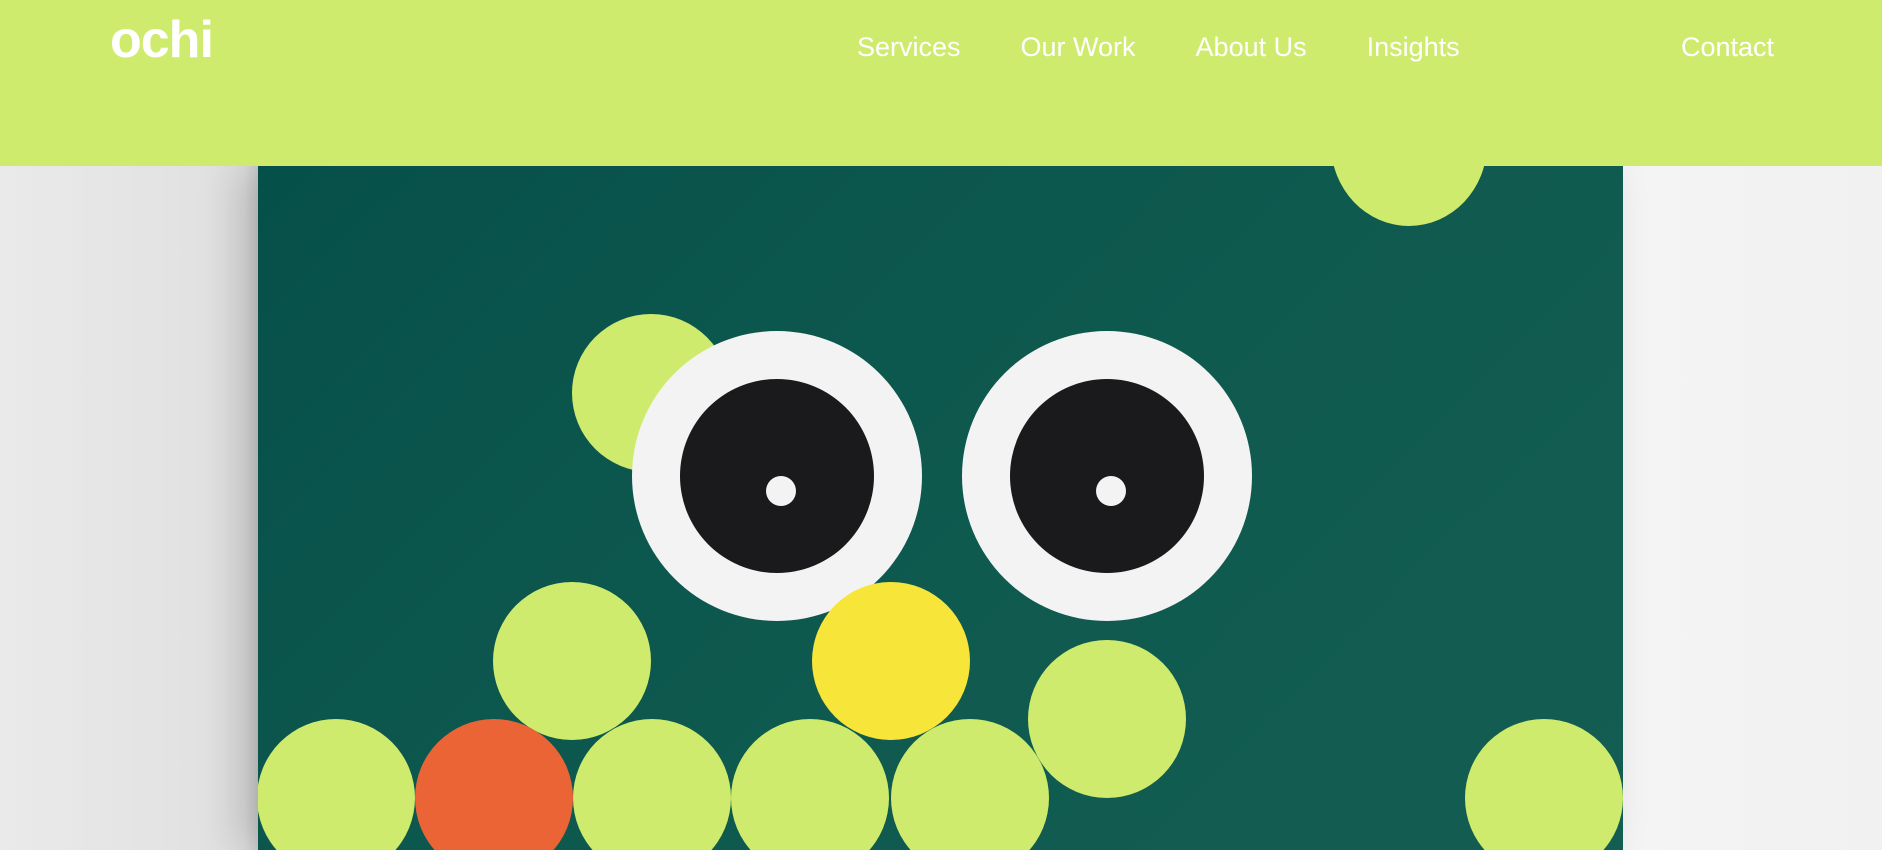 The width and height of the screenshot is (1882, 850). What do you see at coordinates (909, 47) in the screenshot?
I see `nav-services: Services` at bounding box center [909, 47].